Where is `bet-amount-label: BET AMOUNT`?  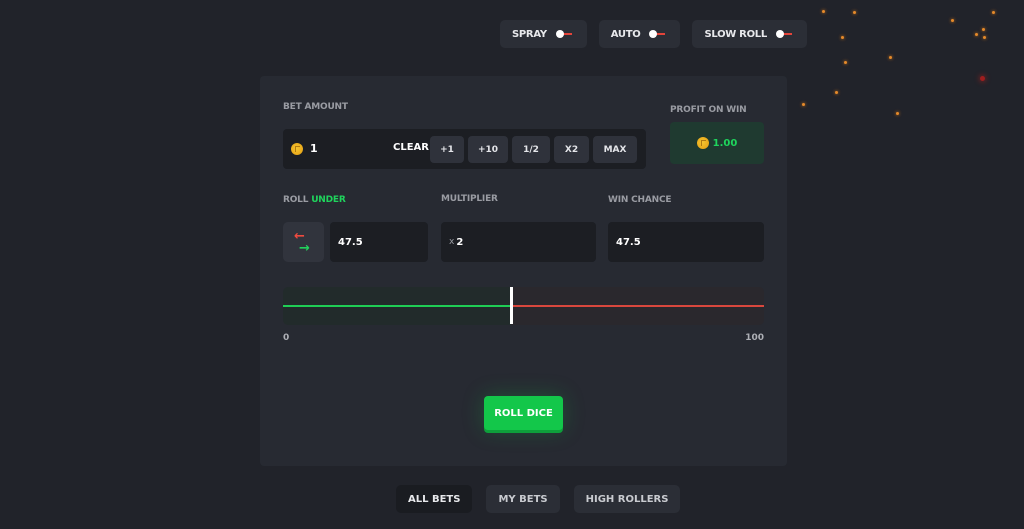 bet-amount-label: BET AMOUNT is located at coordinates (315, 107).